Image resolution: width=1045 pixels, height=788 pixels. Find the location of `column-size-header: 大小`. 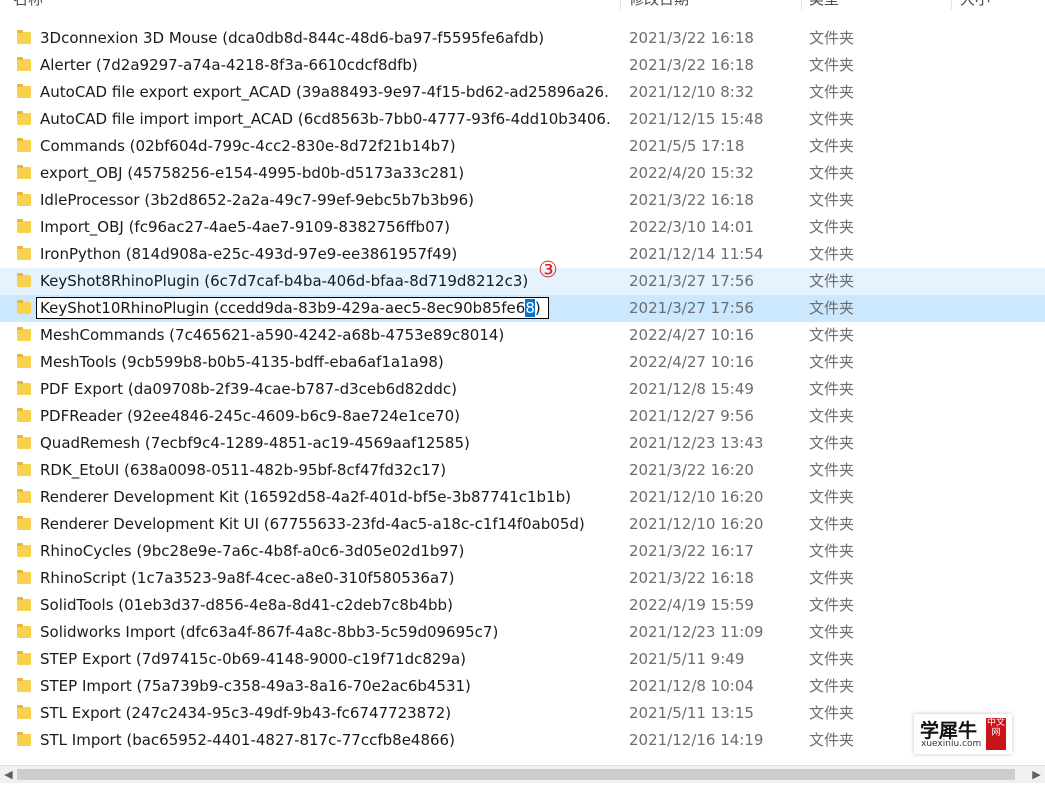

column-size-header: 大小 is located at coordinates (975, 5).